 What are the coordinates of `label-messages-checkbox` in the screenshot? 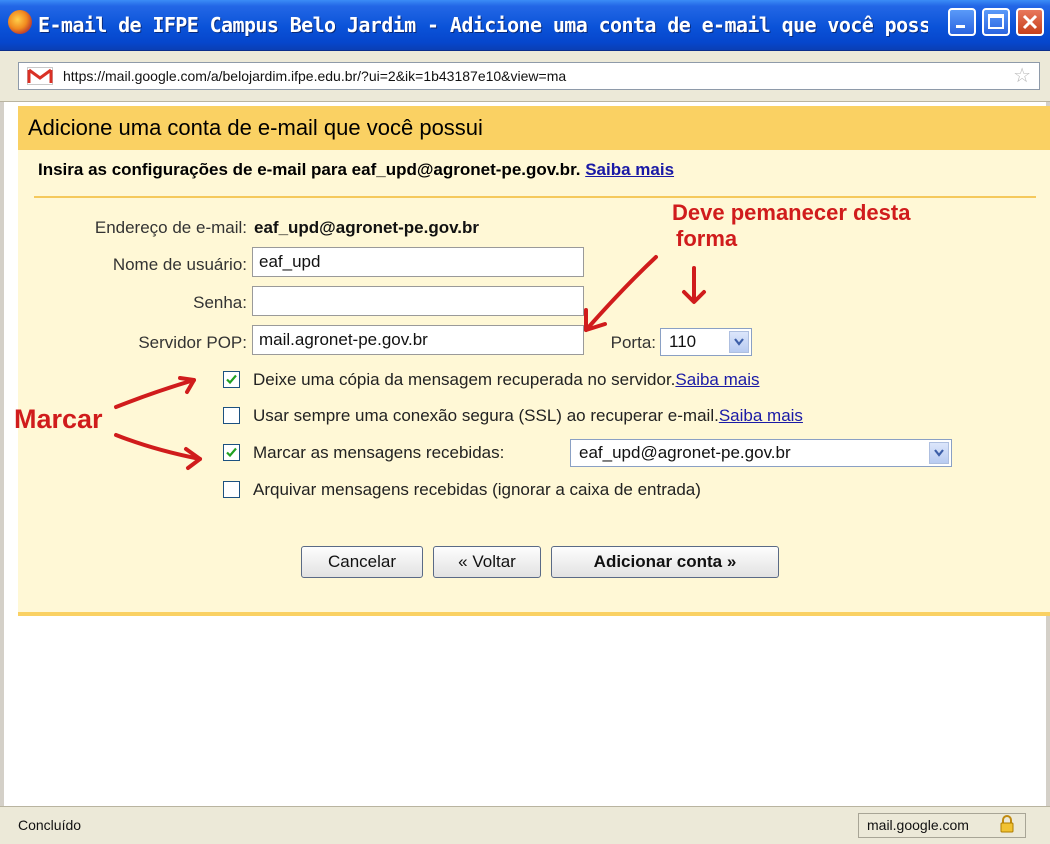 It's located at (231, 452).